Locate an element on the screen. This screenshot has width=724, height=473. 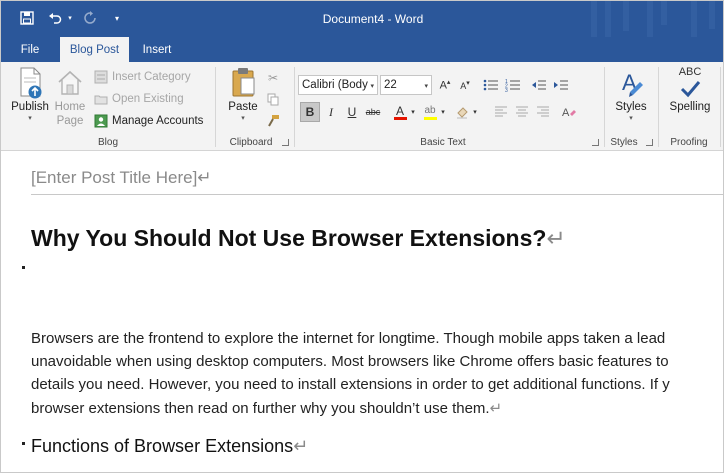
abc-label: ABC is located at coordinates (690, 72).